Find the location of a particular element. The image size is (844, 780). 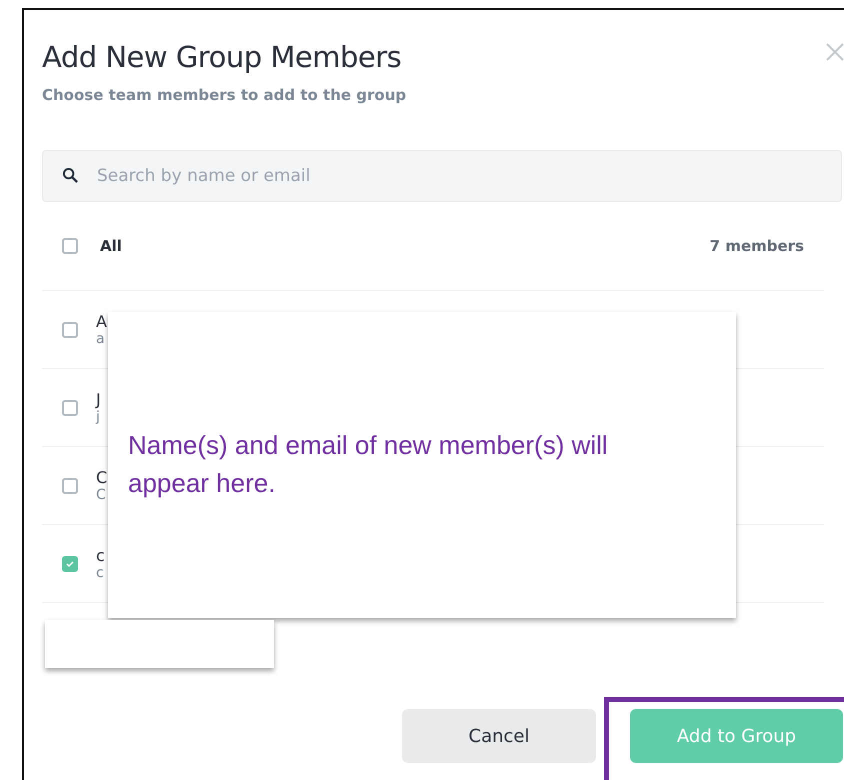

search-field: Search by name or email is located at coordinates (442, 176).